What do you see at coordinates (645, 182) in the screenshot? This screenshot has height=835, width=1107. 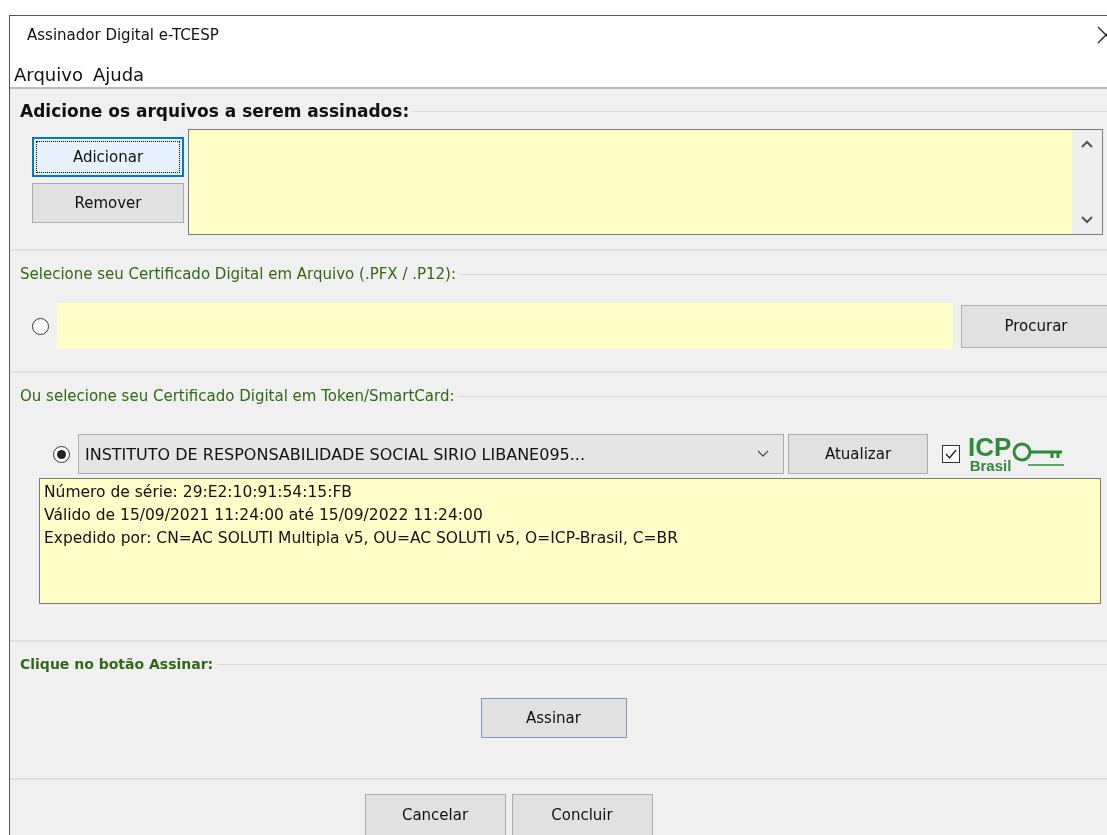 I see `file-list` at bounding box center [645, 182].